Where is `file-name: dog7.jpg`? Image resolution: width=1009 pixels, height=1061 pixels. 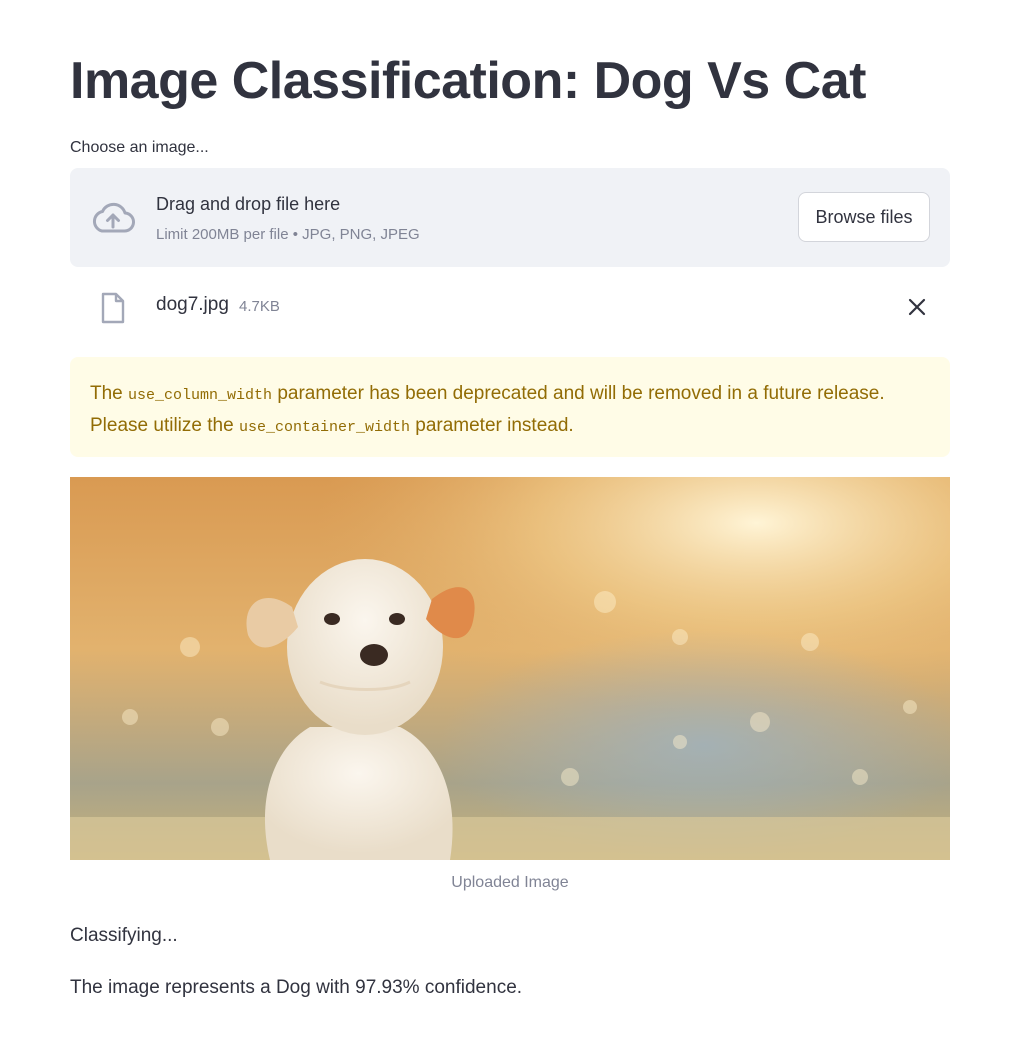
file-name: dog7.jpg is located at coordinates (192, 304).